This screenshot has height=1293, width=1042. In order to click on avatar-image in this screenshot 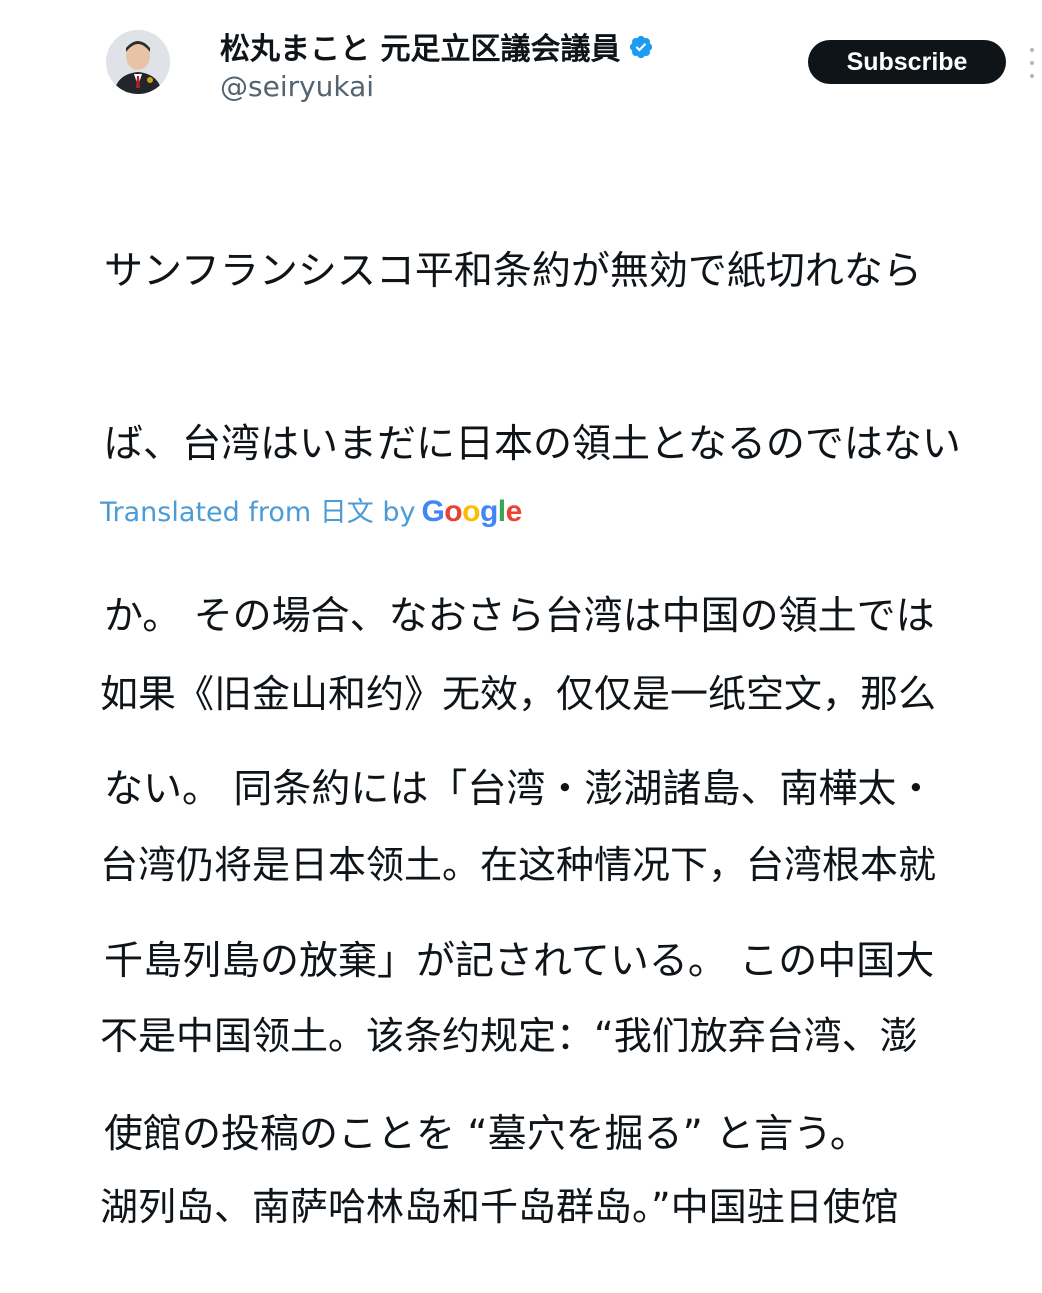, I will do `click(138, 62)`.